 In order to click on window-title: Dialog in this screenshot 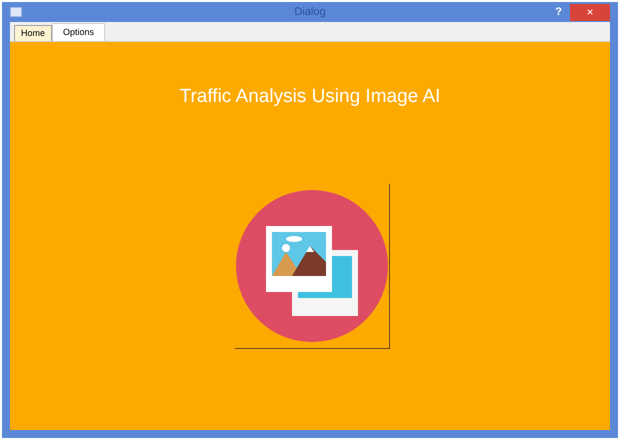, I will do `click(310, 12)`.